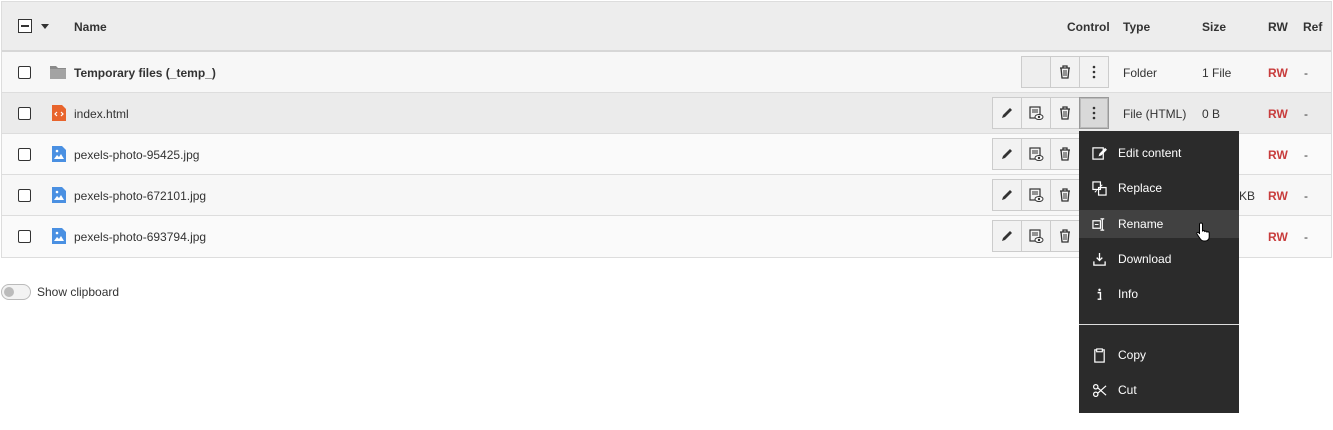 This screenshot has height=430, width=1333. I want to click on menu-item-replace: Replace, so click(1159, 188).